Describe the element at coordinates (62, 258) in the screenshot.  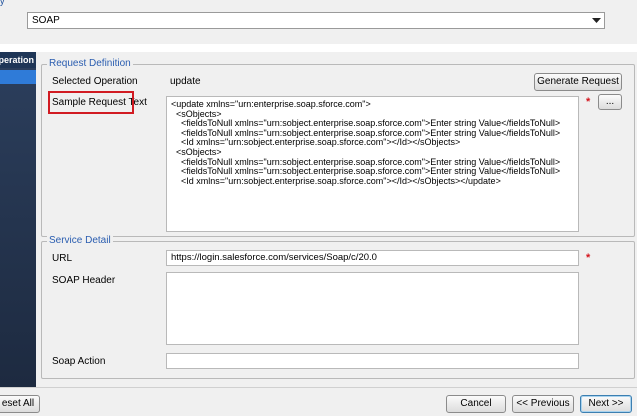
I see `url-label: URL` at that location.